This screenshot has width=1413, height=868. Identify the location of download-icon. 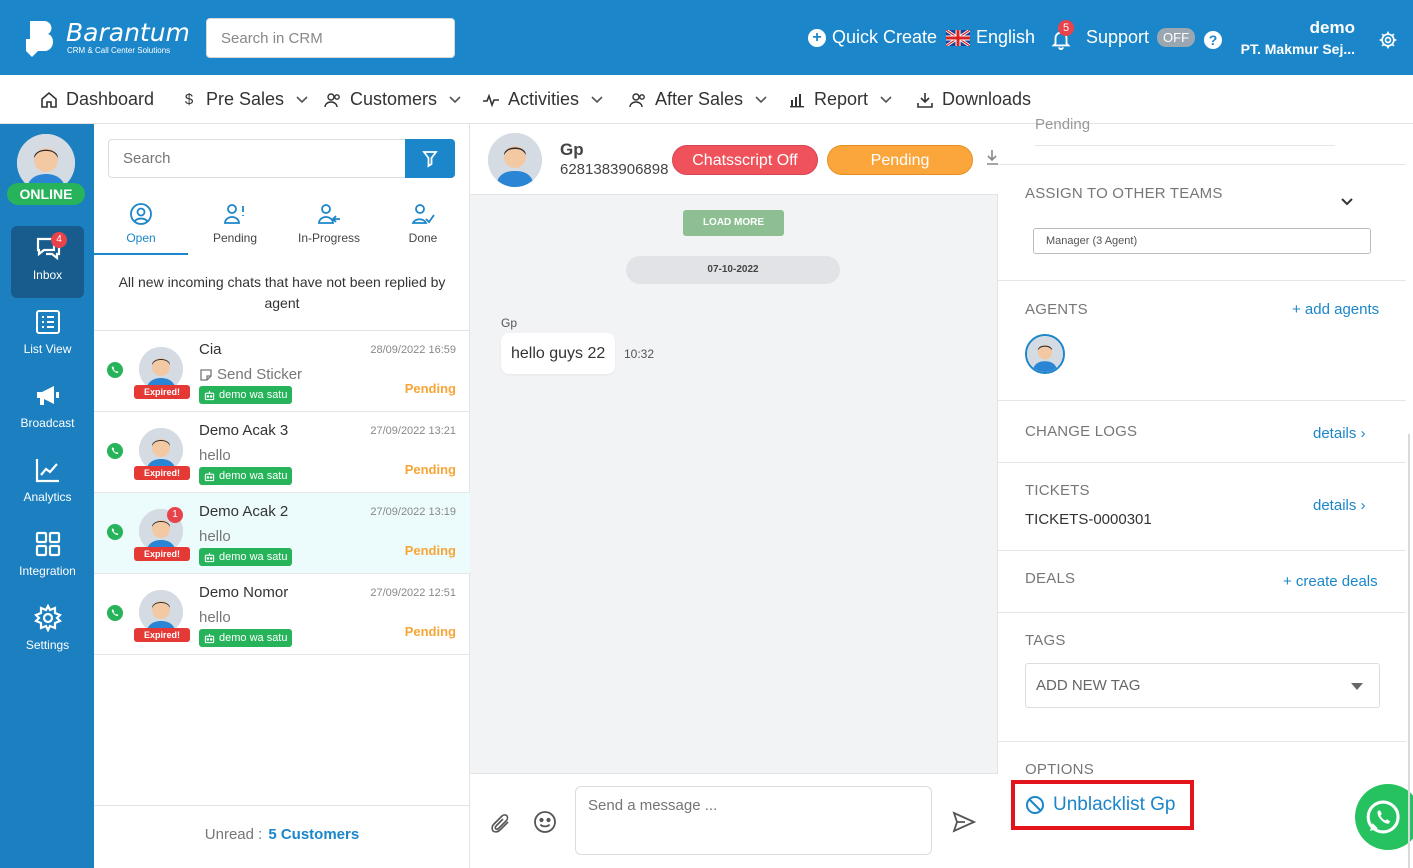
(992, 159).